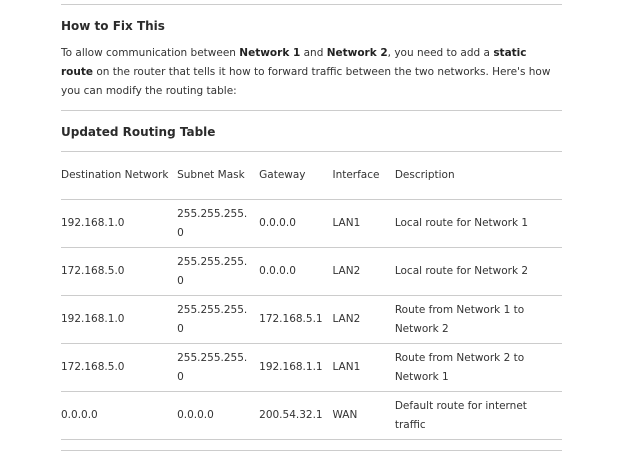 The height and width of the screenshot is (463, 632). What do you see at coordinates (357, 53) in the screenshot?
I see `network-2-label: Network 2` at bounding box center [357, 53].